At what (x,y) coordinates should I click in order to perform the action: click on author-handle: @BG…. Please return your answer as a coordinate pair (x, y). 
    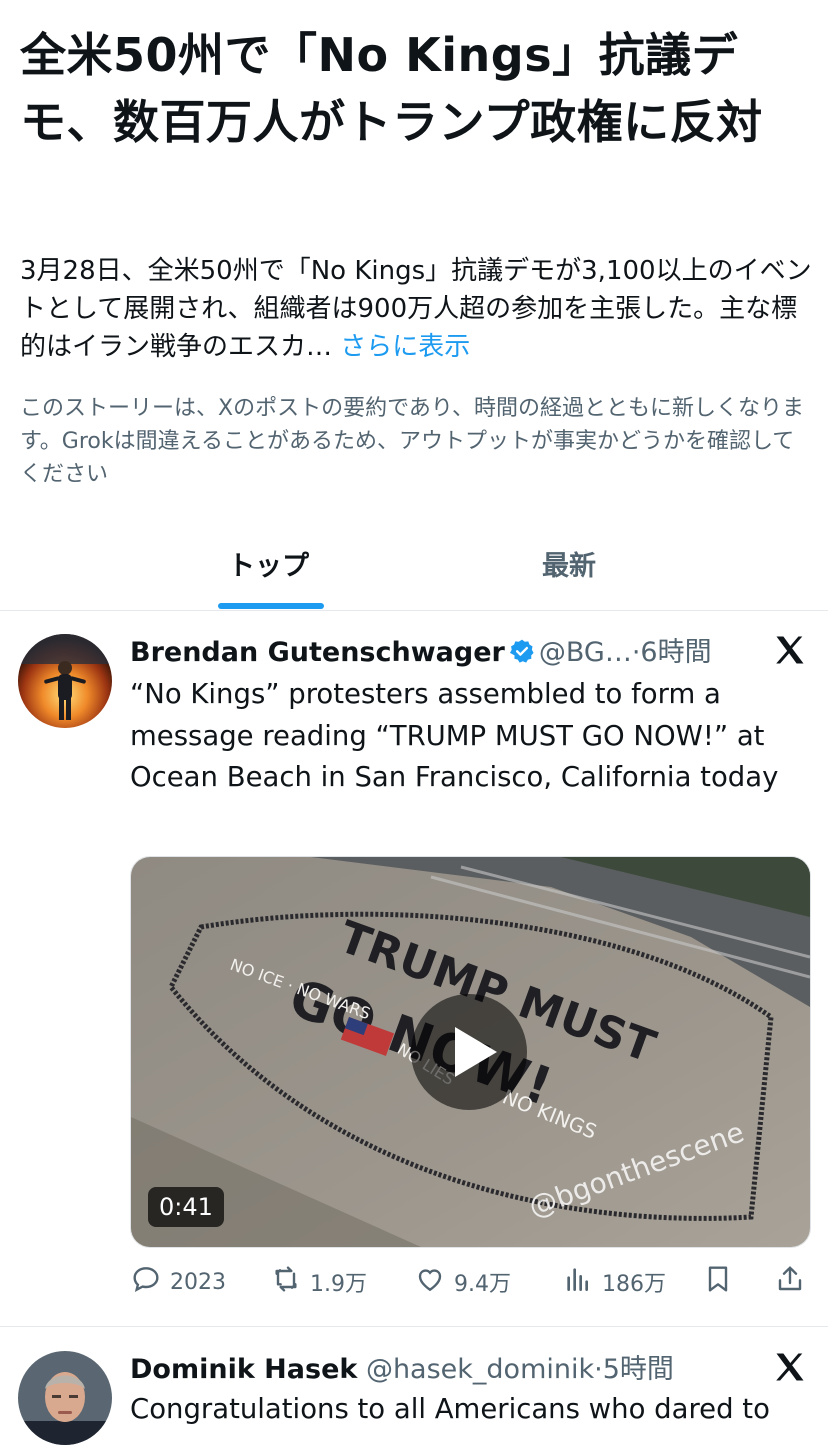
    Looking at the image, I should click on (585, 652).